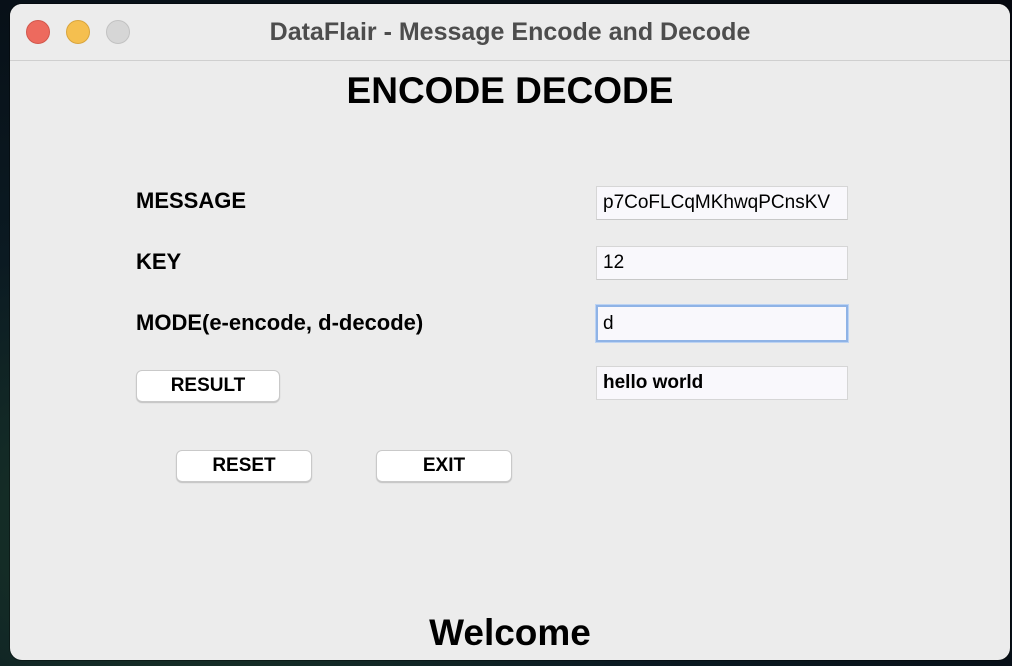  I want to click on exit-button: EXIT, so click(444, 466).